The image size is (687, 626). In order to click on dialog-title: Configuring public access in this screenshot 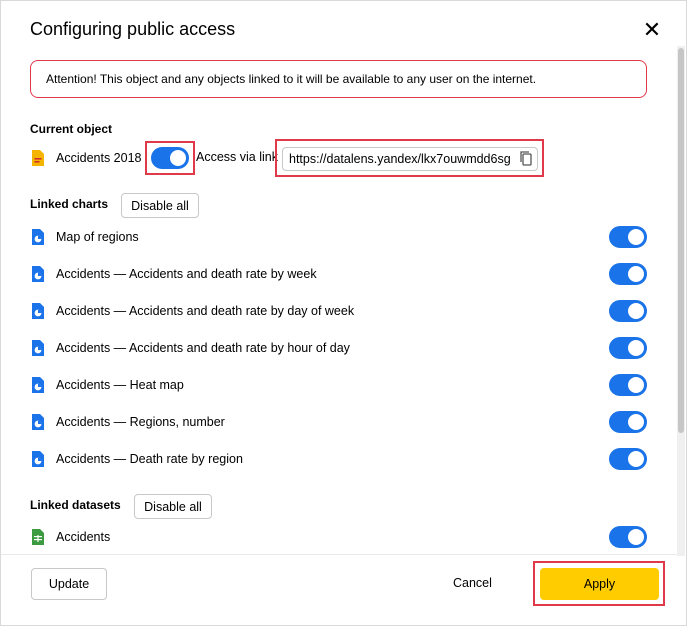, I will do `click(133, 29)`.